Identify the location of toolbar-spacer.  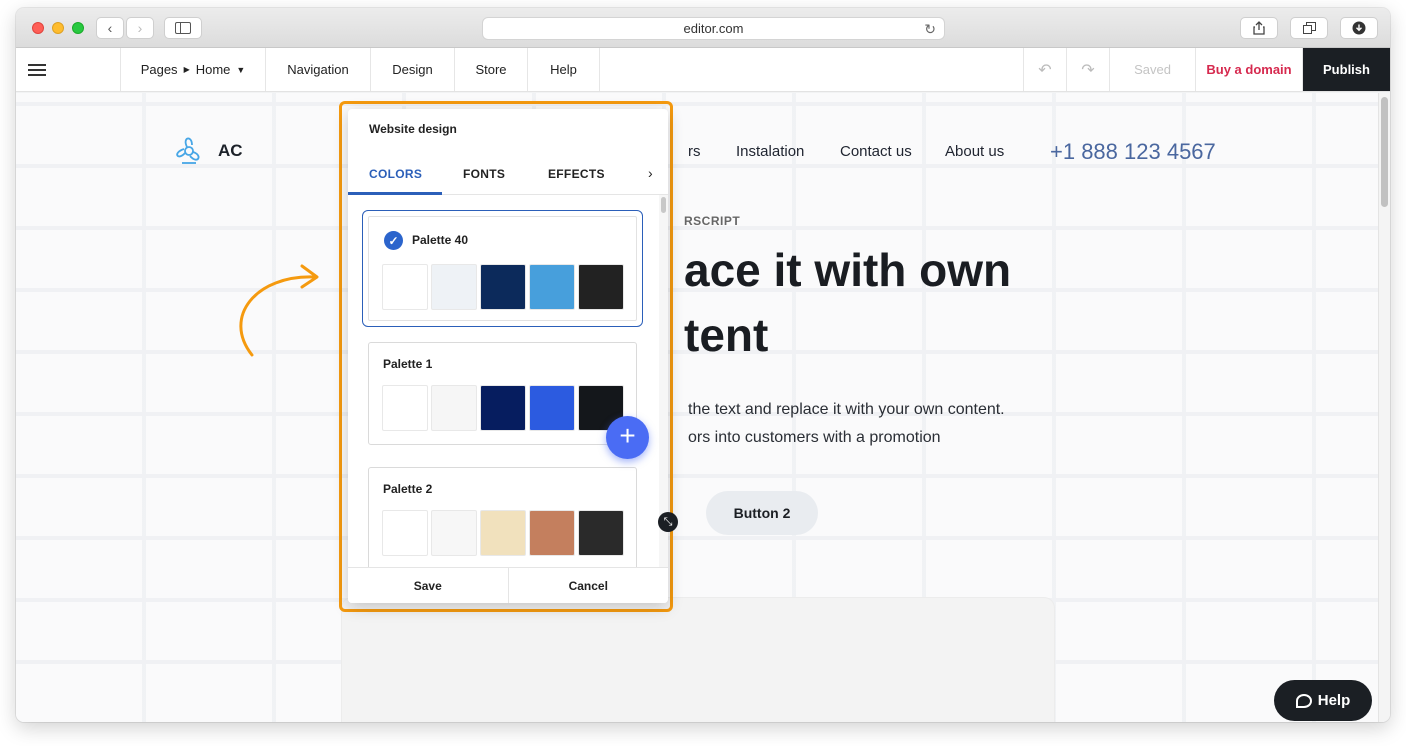
(812, 69).